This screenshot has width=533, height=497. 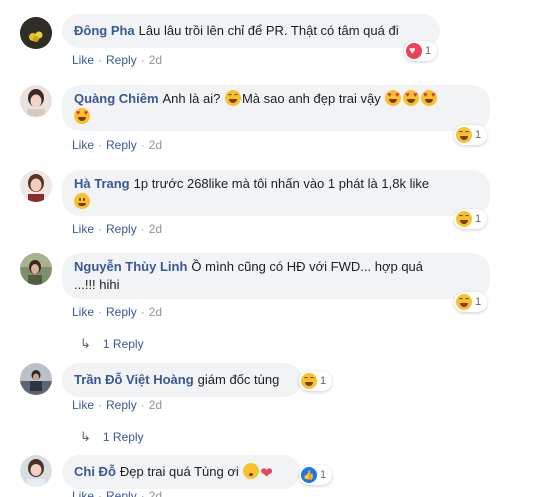 I want to click on comment-author: Chi Đỗ, so click(x=95, y=471).